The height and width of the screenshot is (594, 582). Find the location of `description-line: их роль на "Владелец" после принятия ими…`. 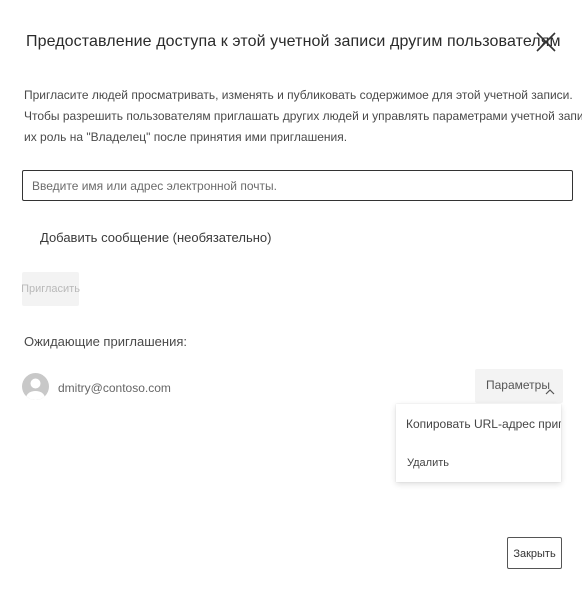

description-line: их роль на "Владелец" после принятия ими… is located at coordinates (186, 137).